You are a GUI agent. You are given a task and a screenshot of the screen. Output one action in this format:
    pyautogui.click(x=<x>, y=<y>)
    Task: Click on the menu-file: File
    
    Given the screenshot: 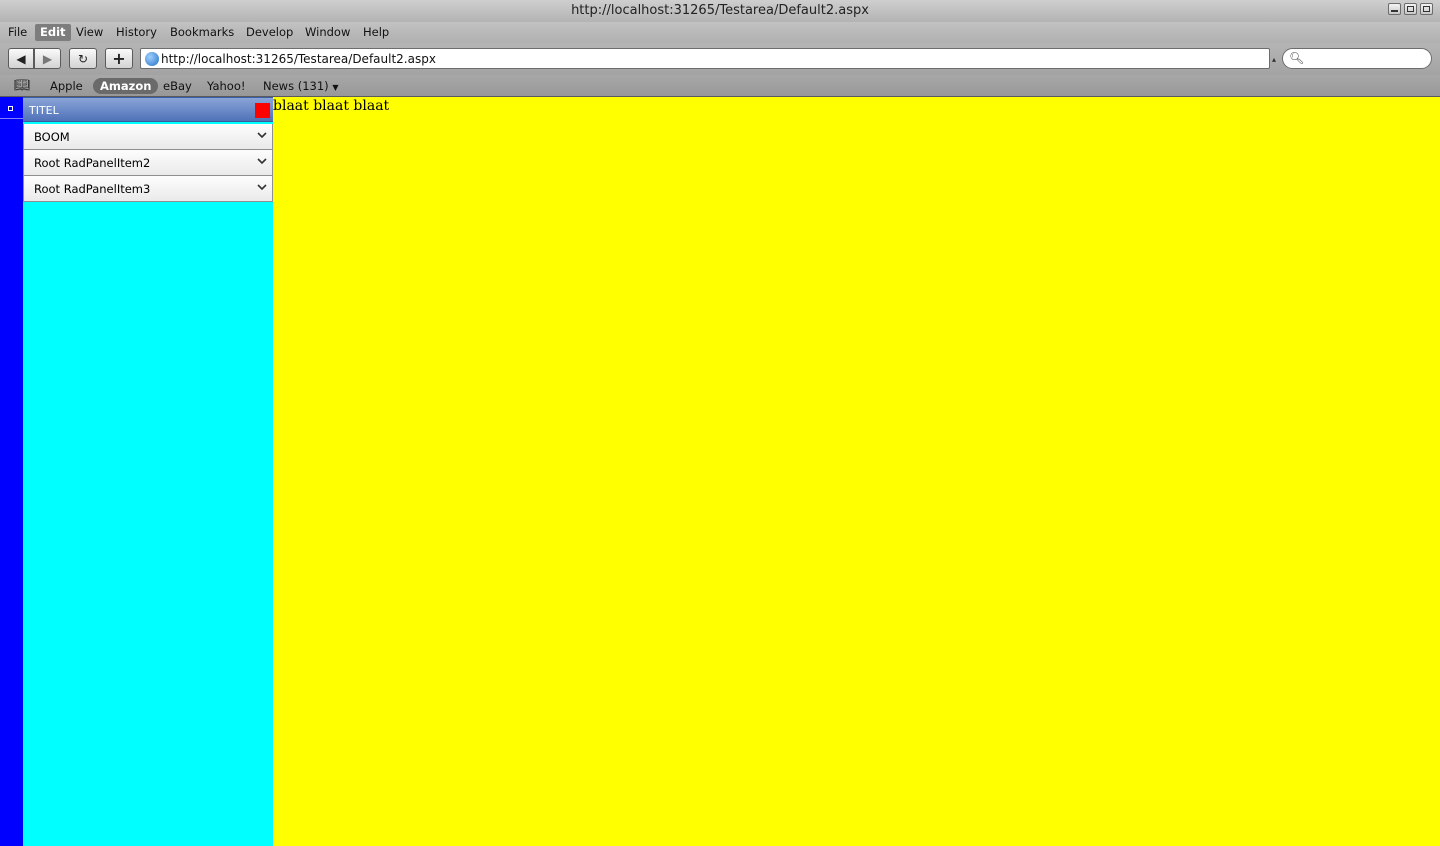 What is the action you would take?
    pyautogui.click(x=17, y=32)
    